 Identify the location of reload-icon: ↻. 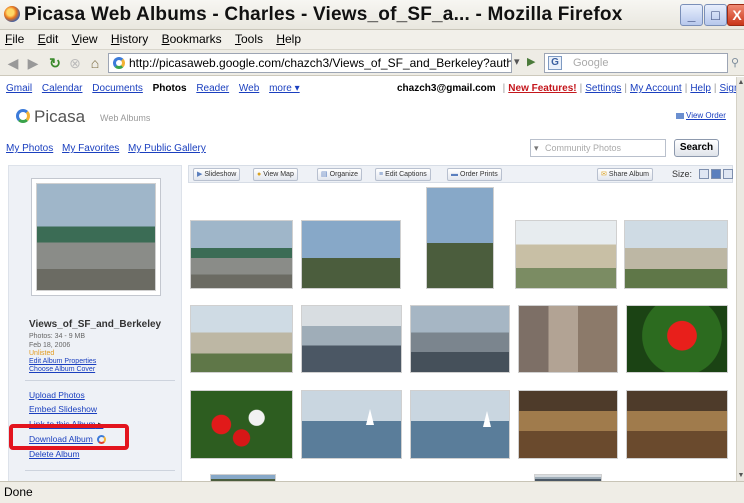
(55, 63).